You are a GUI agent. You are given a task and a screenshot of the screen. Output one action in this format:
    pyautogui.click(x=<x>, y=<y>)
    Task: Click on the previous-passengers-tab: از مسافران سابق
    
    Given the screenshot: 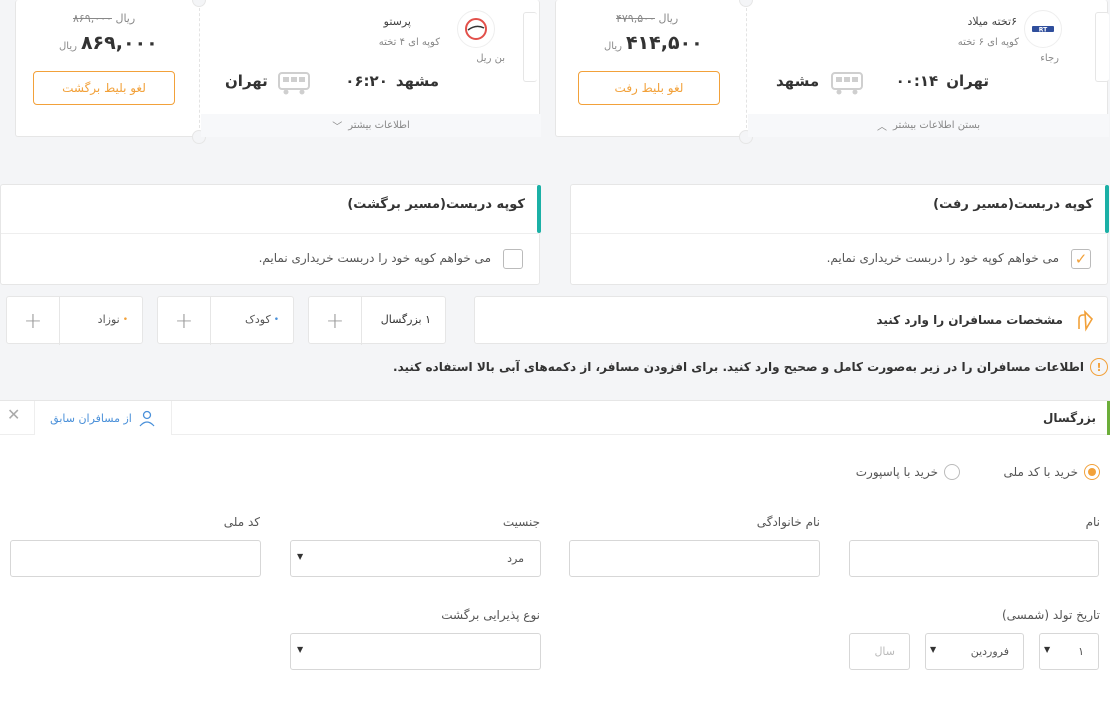 What is the action you would take?
    pyautogui.click(x=103, y=418)
    